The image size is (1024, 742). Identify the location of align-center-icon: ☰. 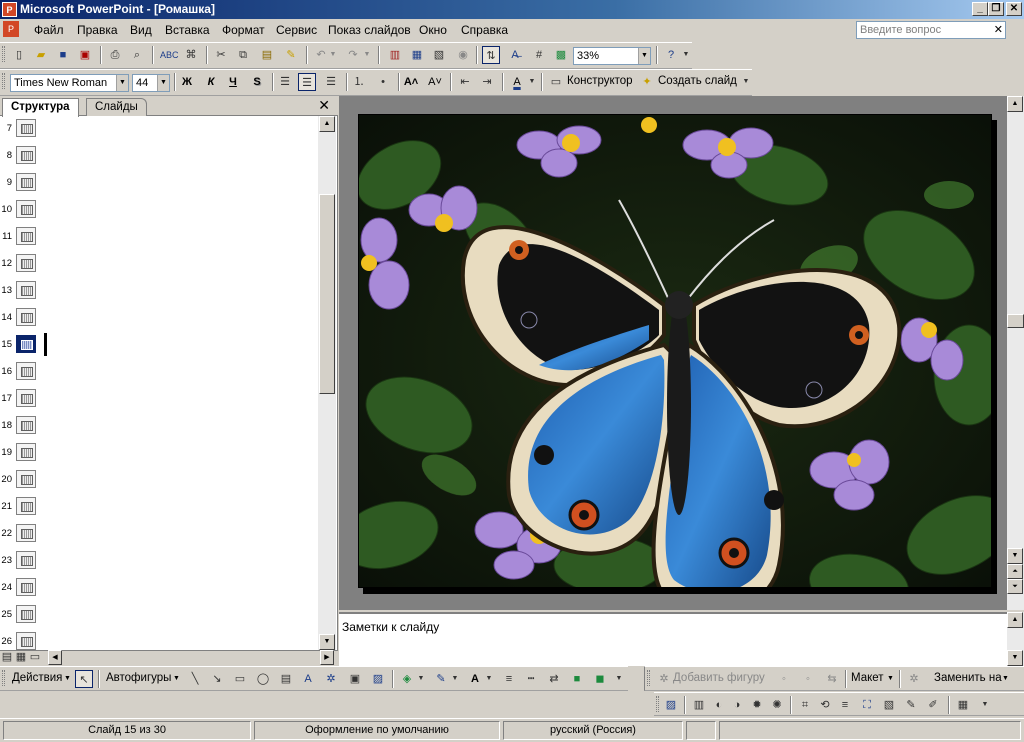
(307, 82).